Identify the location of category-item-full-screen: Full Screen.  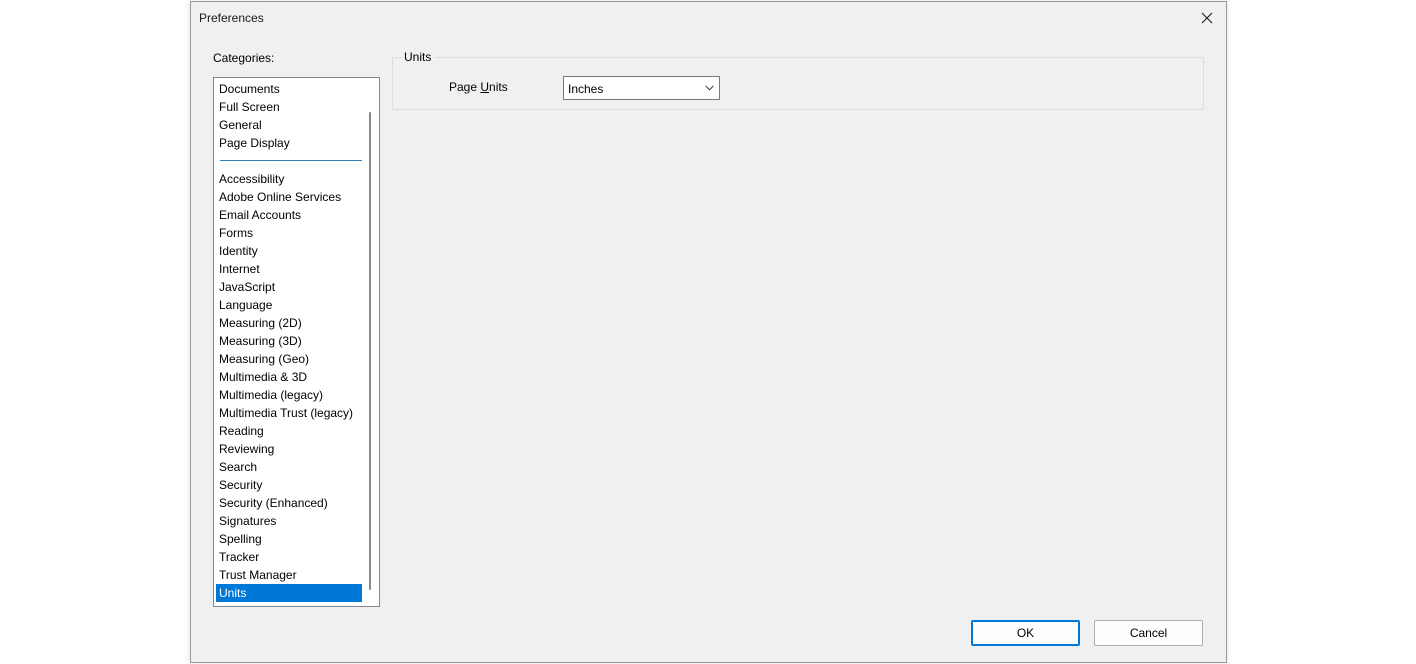
(289, 107).